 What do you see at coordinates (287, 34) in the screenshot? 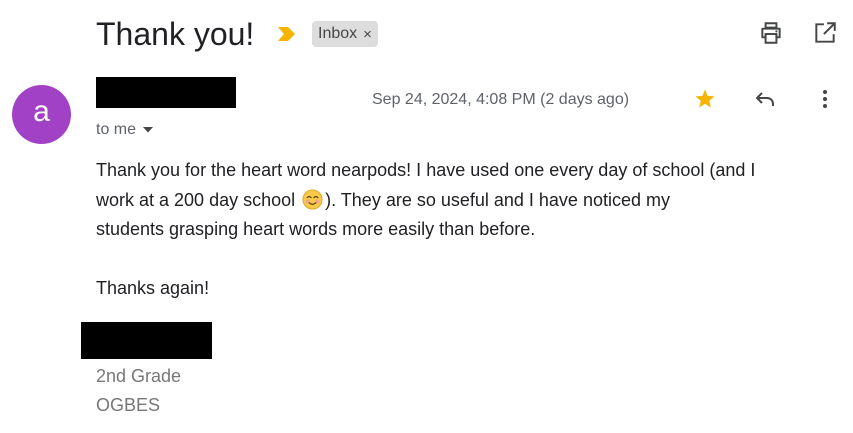
I see `importance-marker-icon` at bounding box center [287, 34].